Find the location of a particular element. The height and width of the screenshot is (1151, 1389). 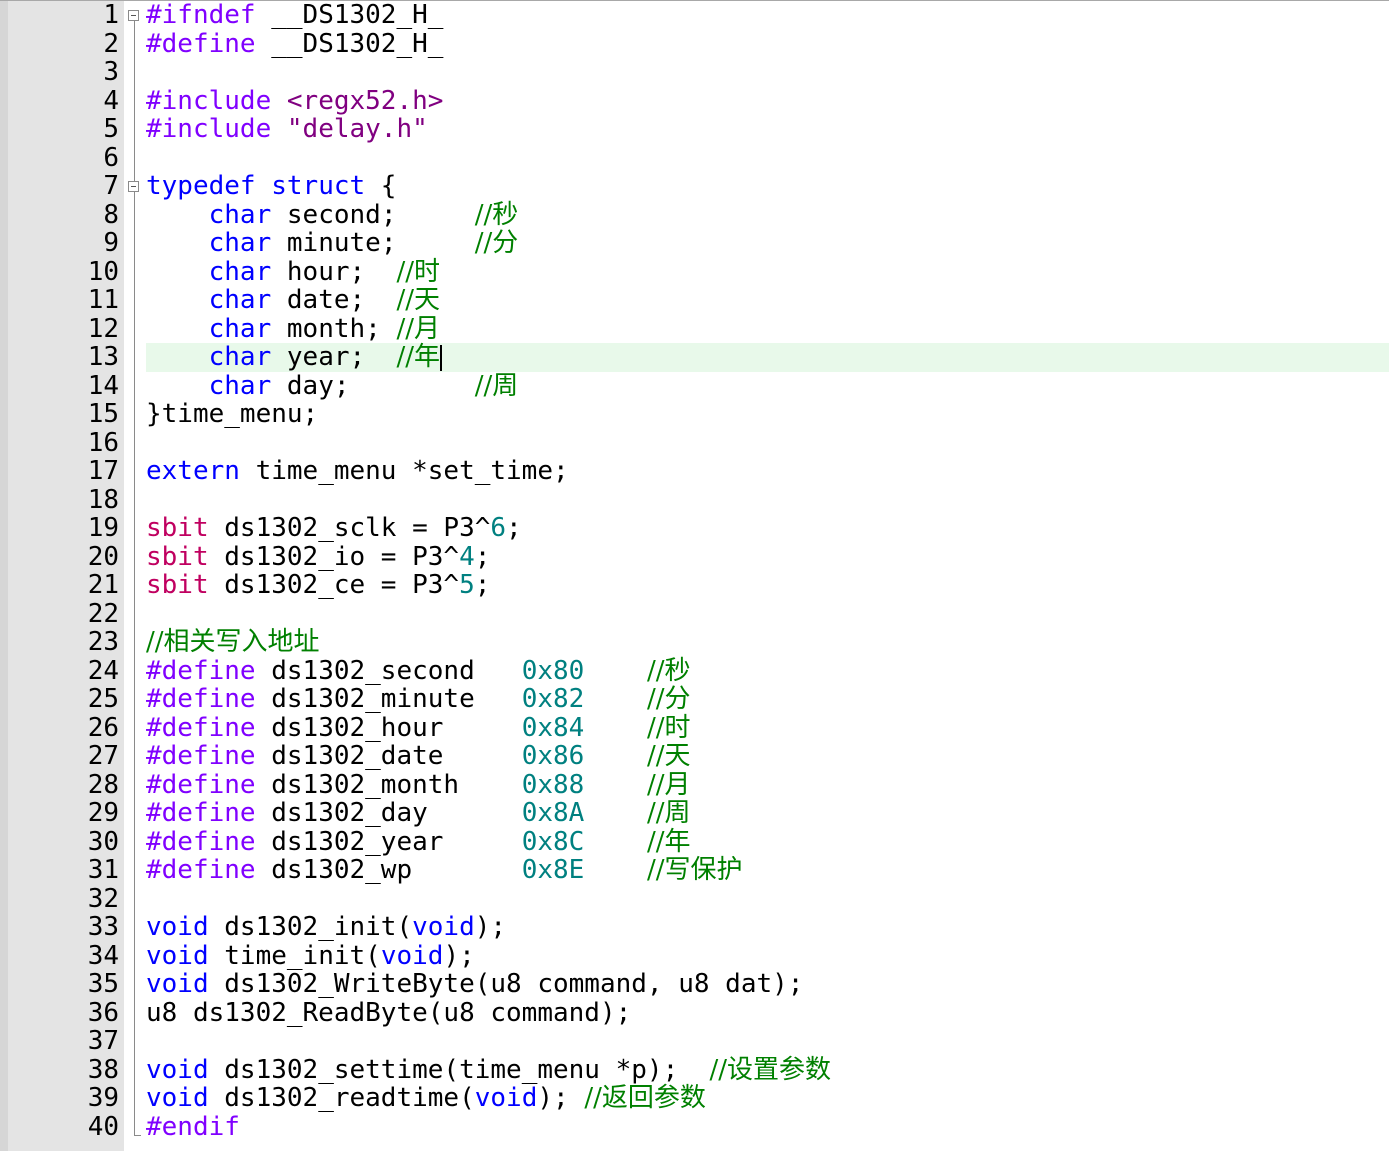

code-line: 12 char month; //月 is located at coordinates (694, 329).